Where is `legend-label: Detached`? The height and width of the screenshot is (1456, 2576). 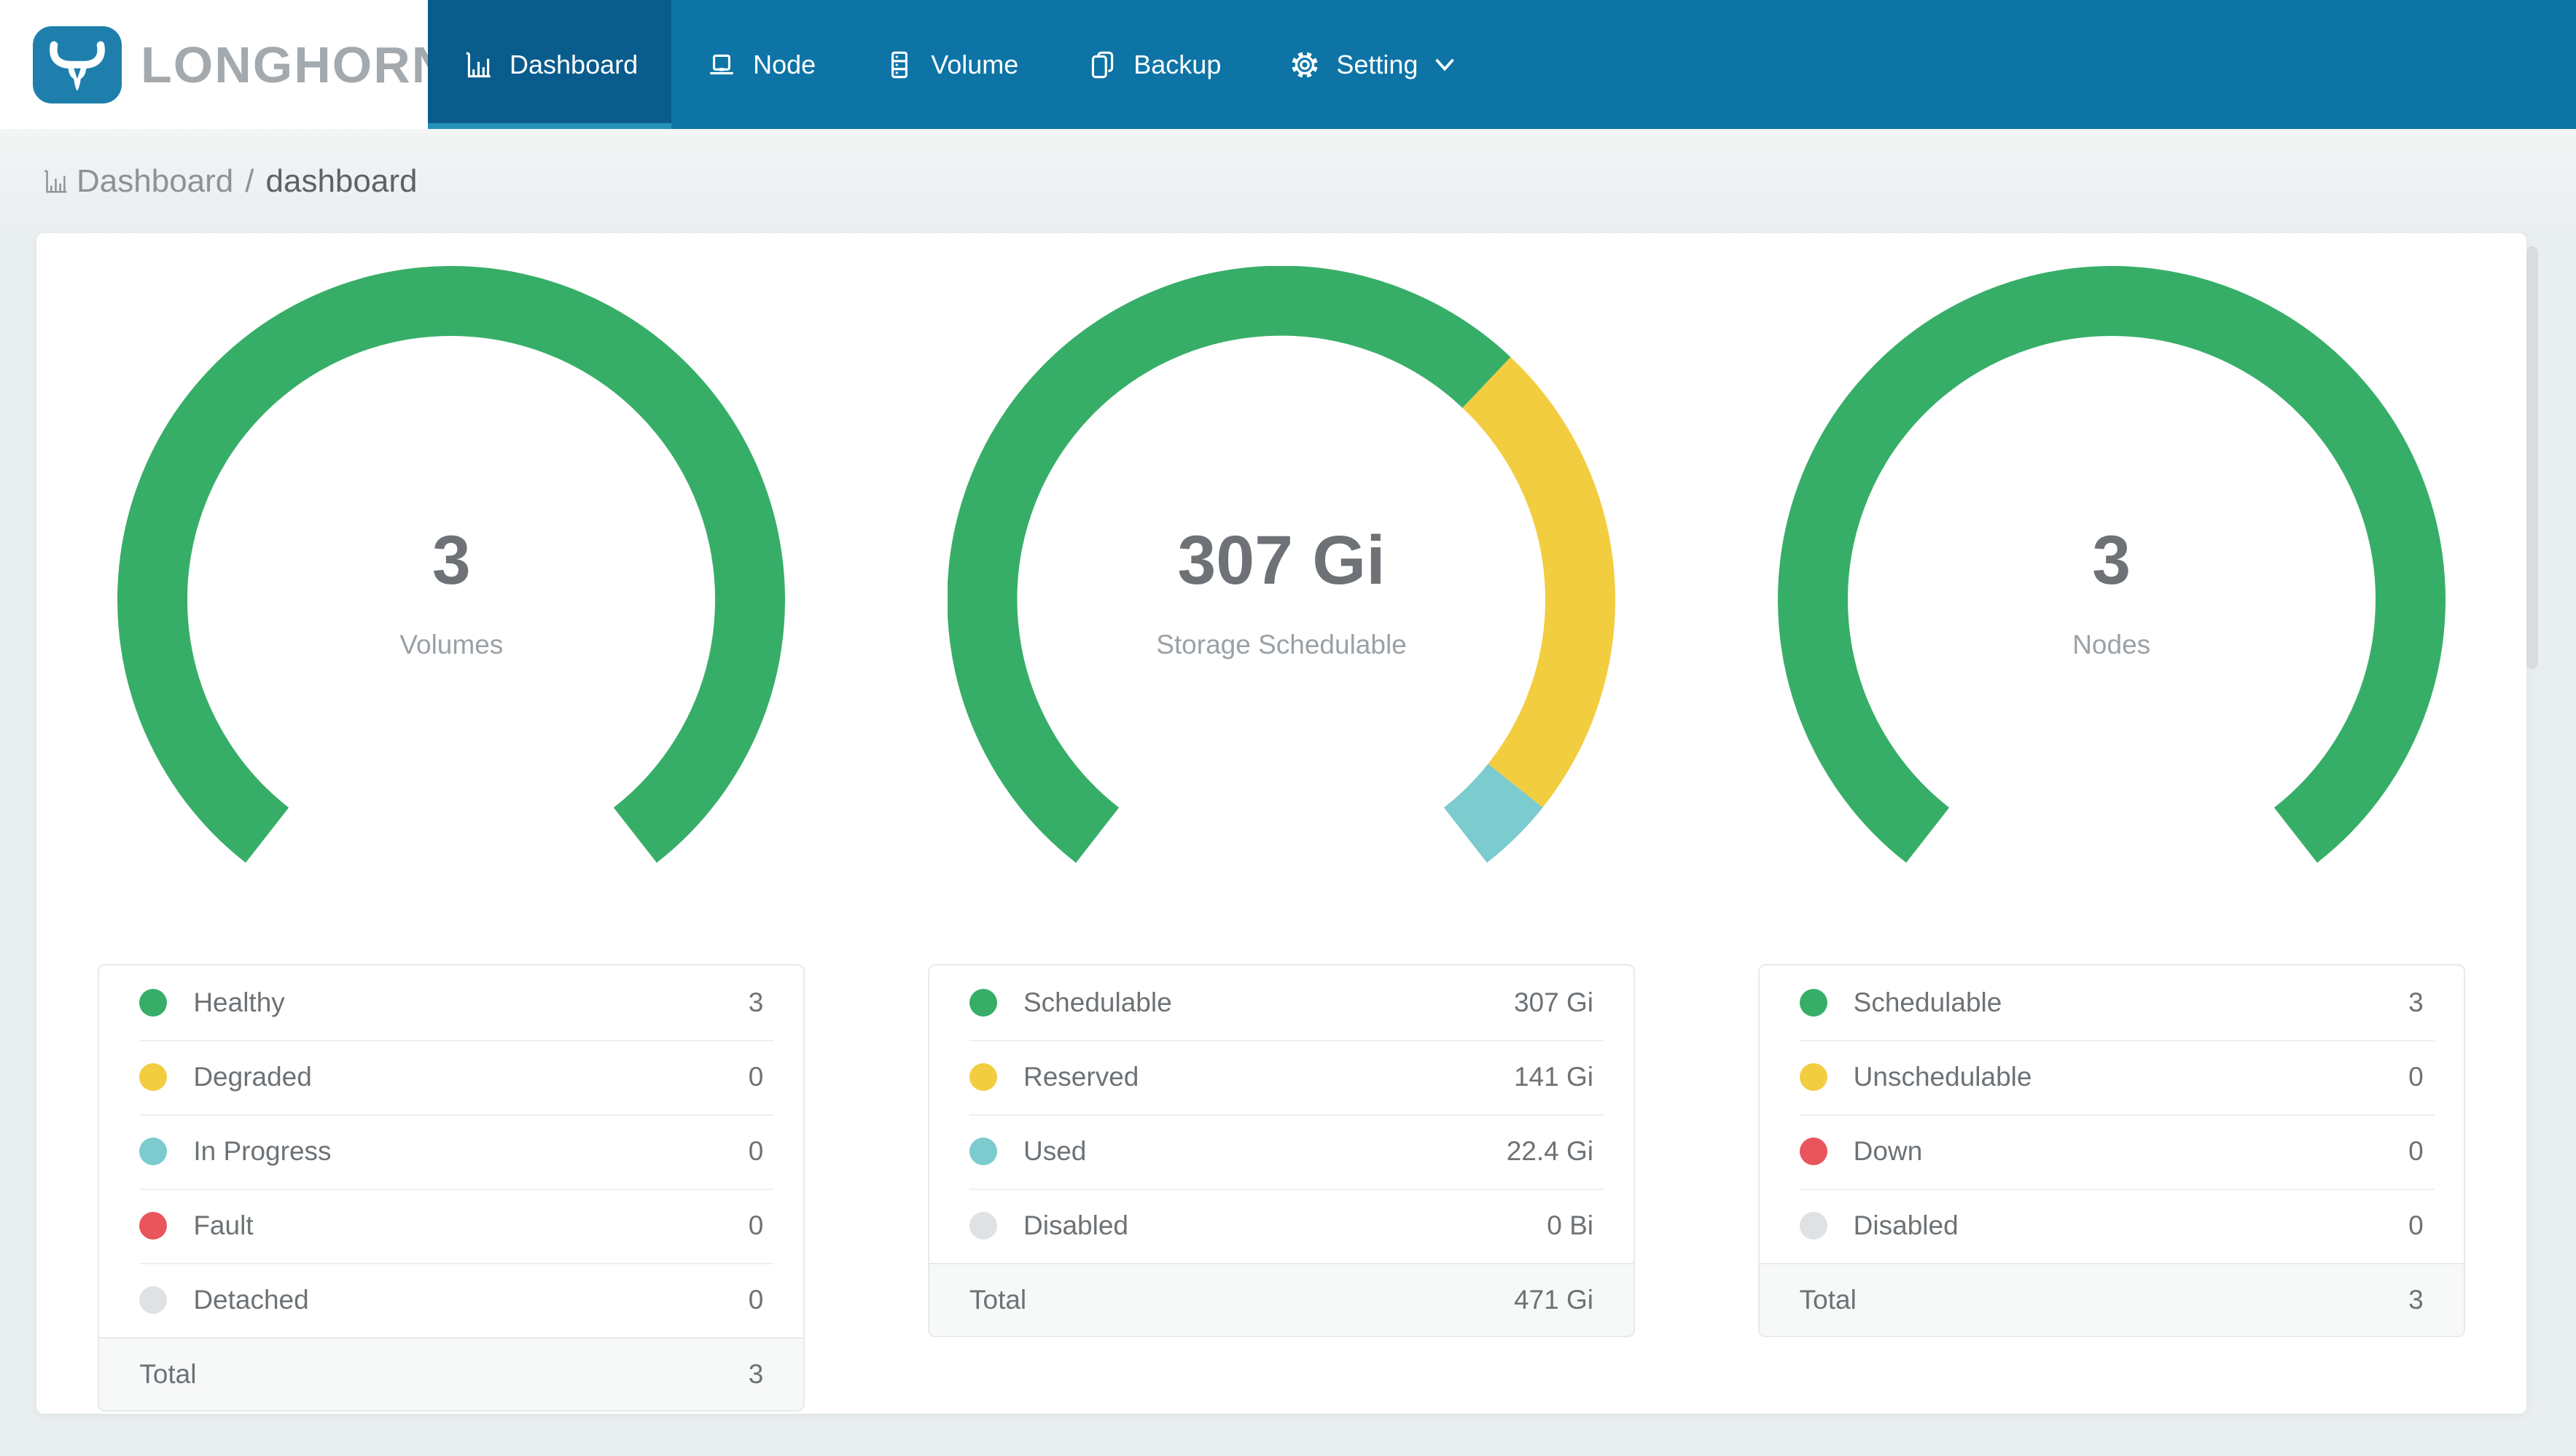 legend-label: Detached is located at coordinates (251, 1300).